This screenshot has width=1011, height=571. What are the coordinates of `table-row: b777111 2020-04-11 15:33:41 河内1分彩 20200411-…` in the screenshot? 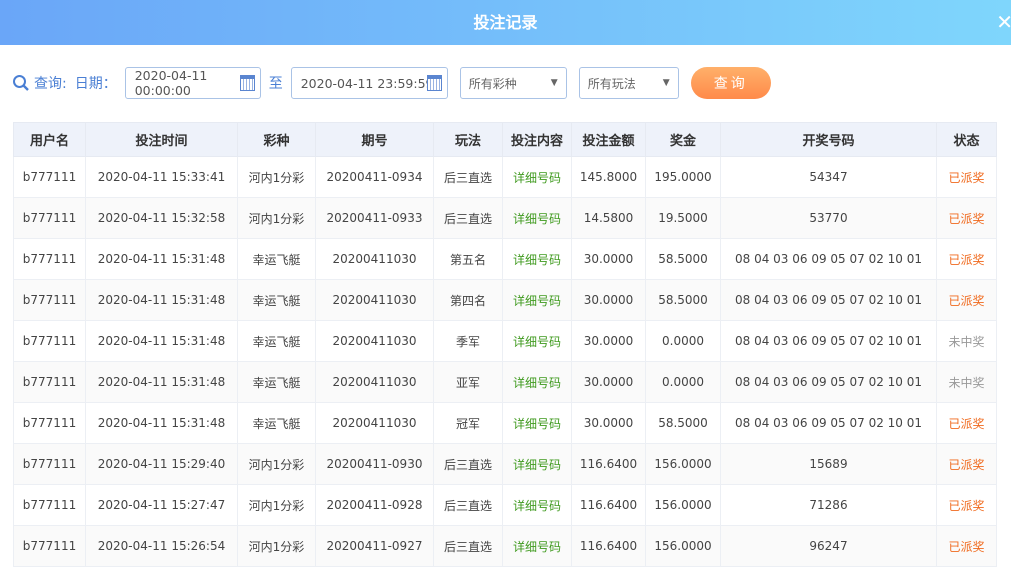 It's located at (505, 177).